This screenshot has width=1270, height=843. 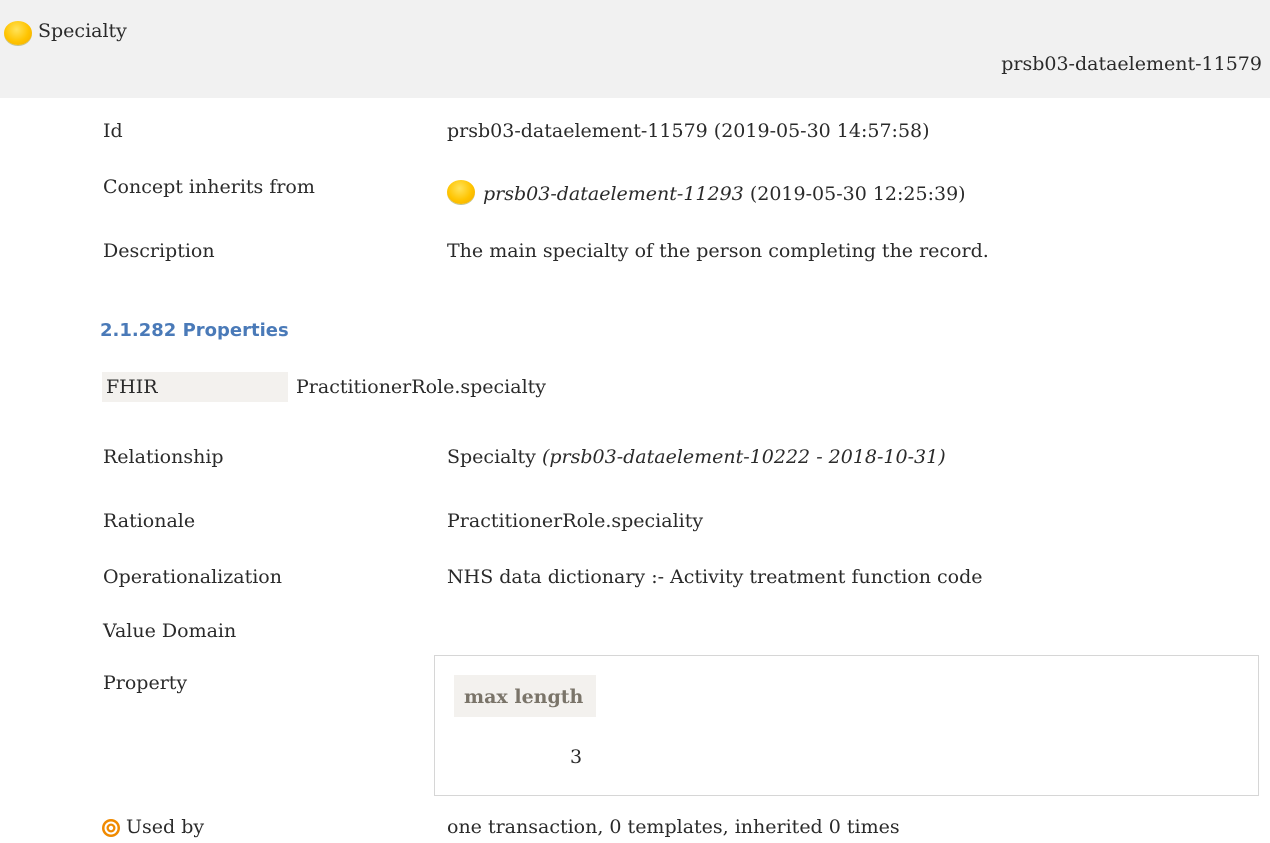 I want to click on relationship-label: Relationship, so click(x=163, y=457).